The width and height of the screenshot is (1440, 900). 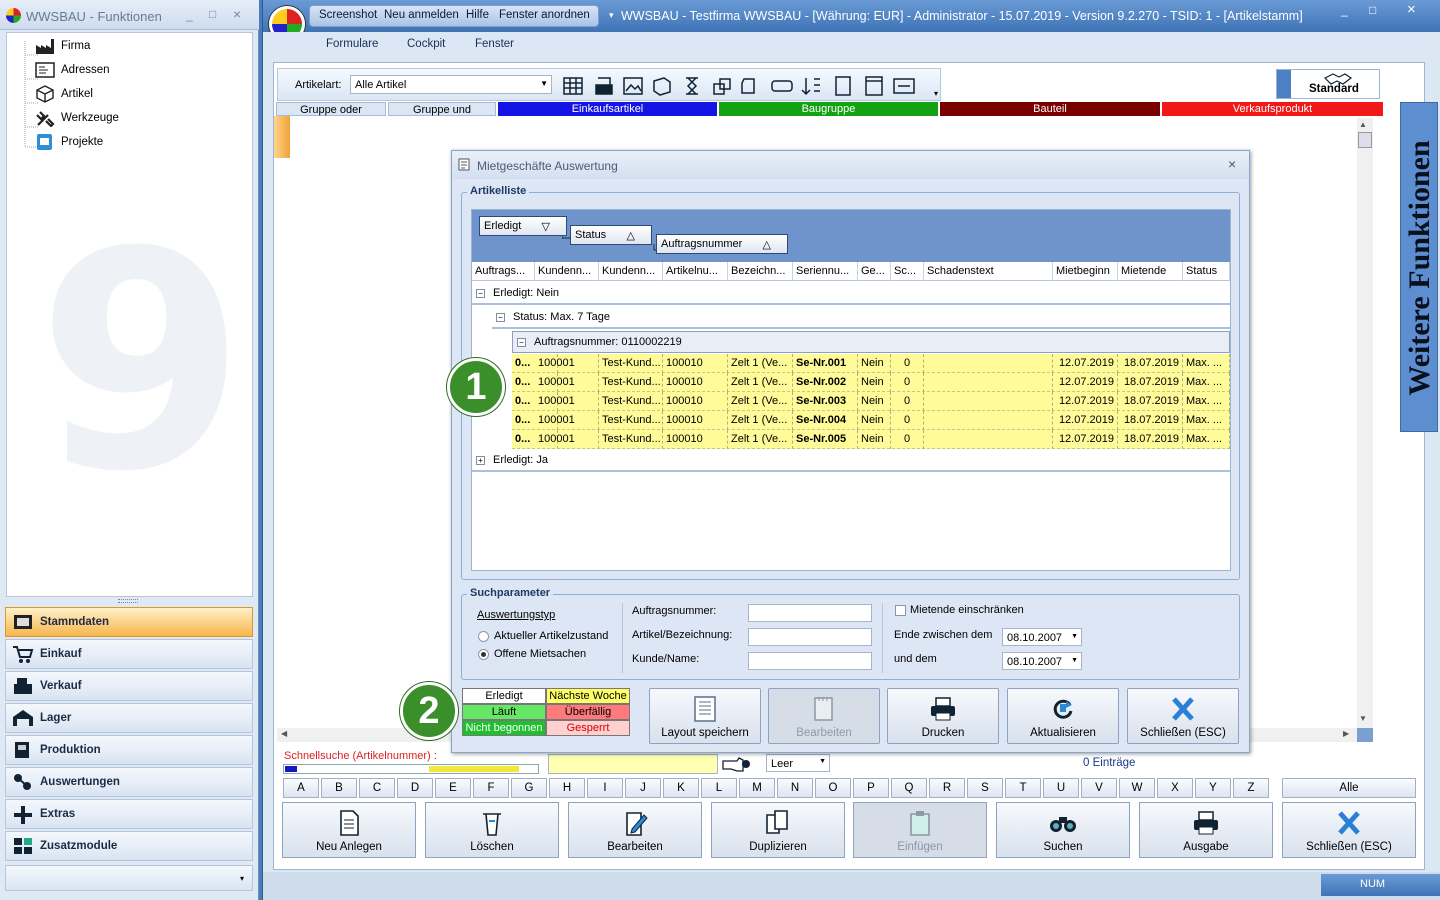 What do you see at coordinates (483, 636) in the screenshot?
I see `radio-aktueller-zustand` at bounding box center [483, 636].